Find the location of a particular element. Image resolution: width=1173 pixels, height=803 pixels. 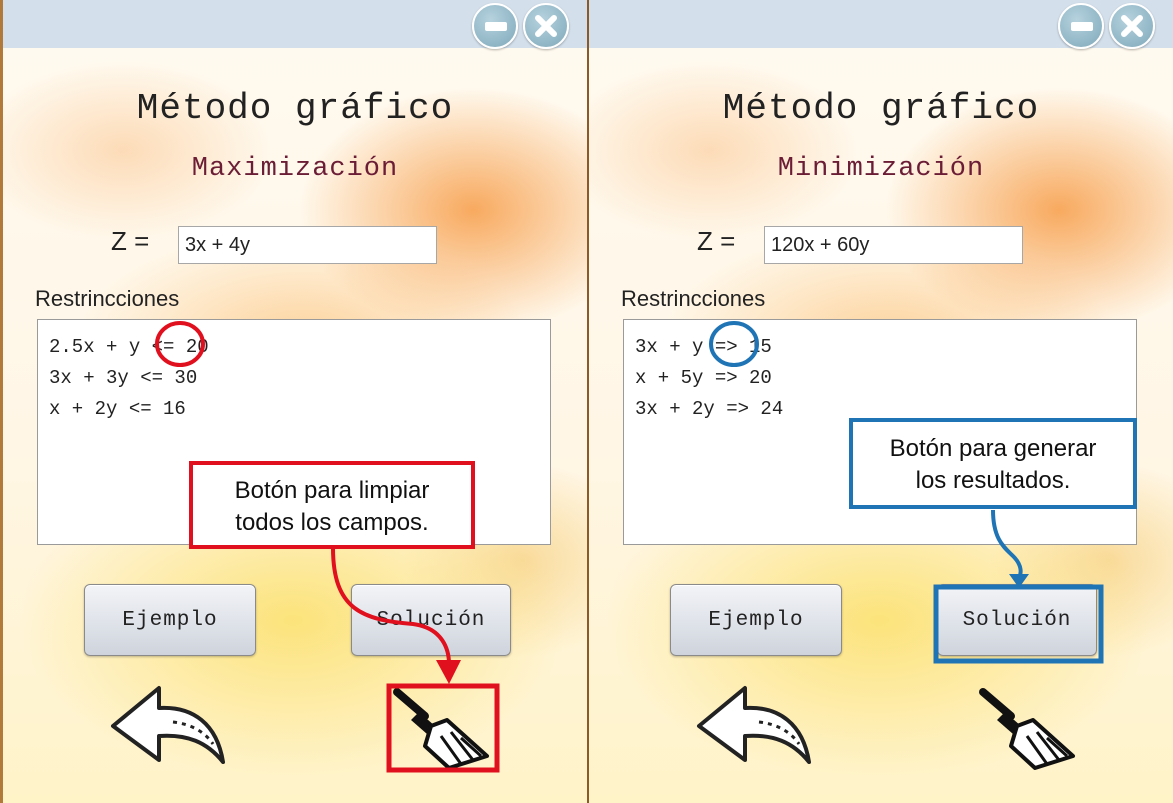

restriction-line: x + 5y => 20 is located at coordinates (703, 378).